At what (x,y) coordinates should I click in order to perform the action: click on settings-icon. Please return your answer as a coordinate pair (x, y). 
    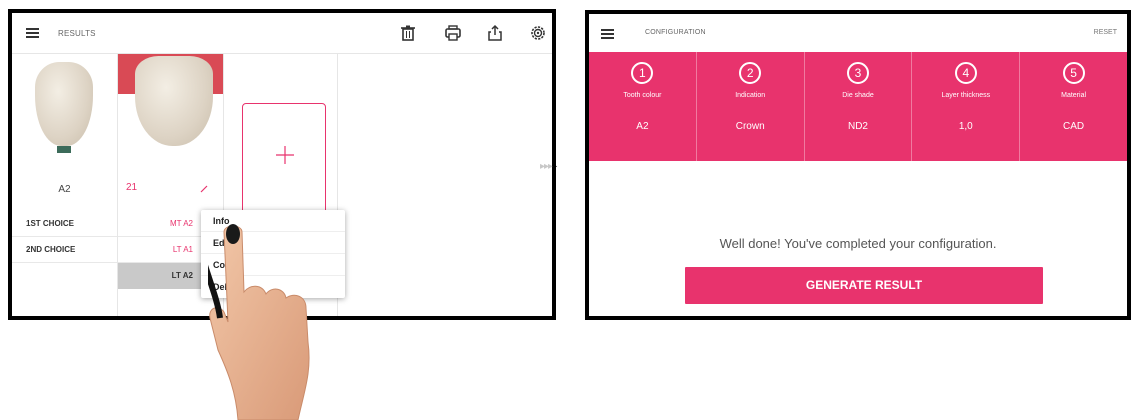
    Looking at the image, I should click on (538, 33).